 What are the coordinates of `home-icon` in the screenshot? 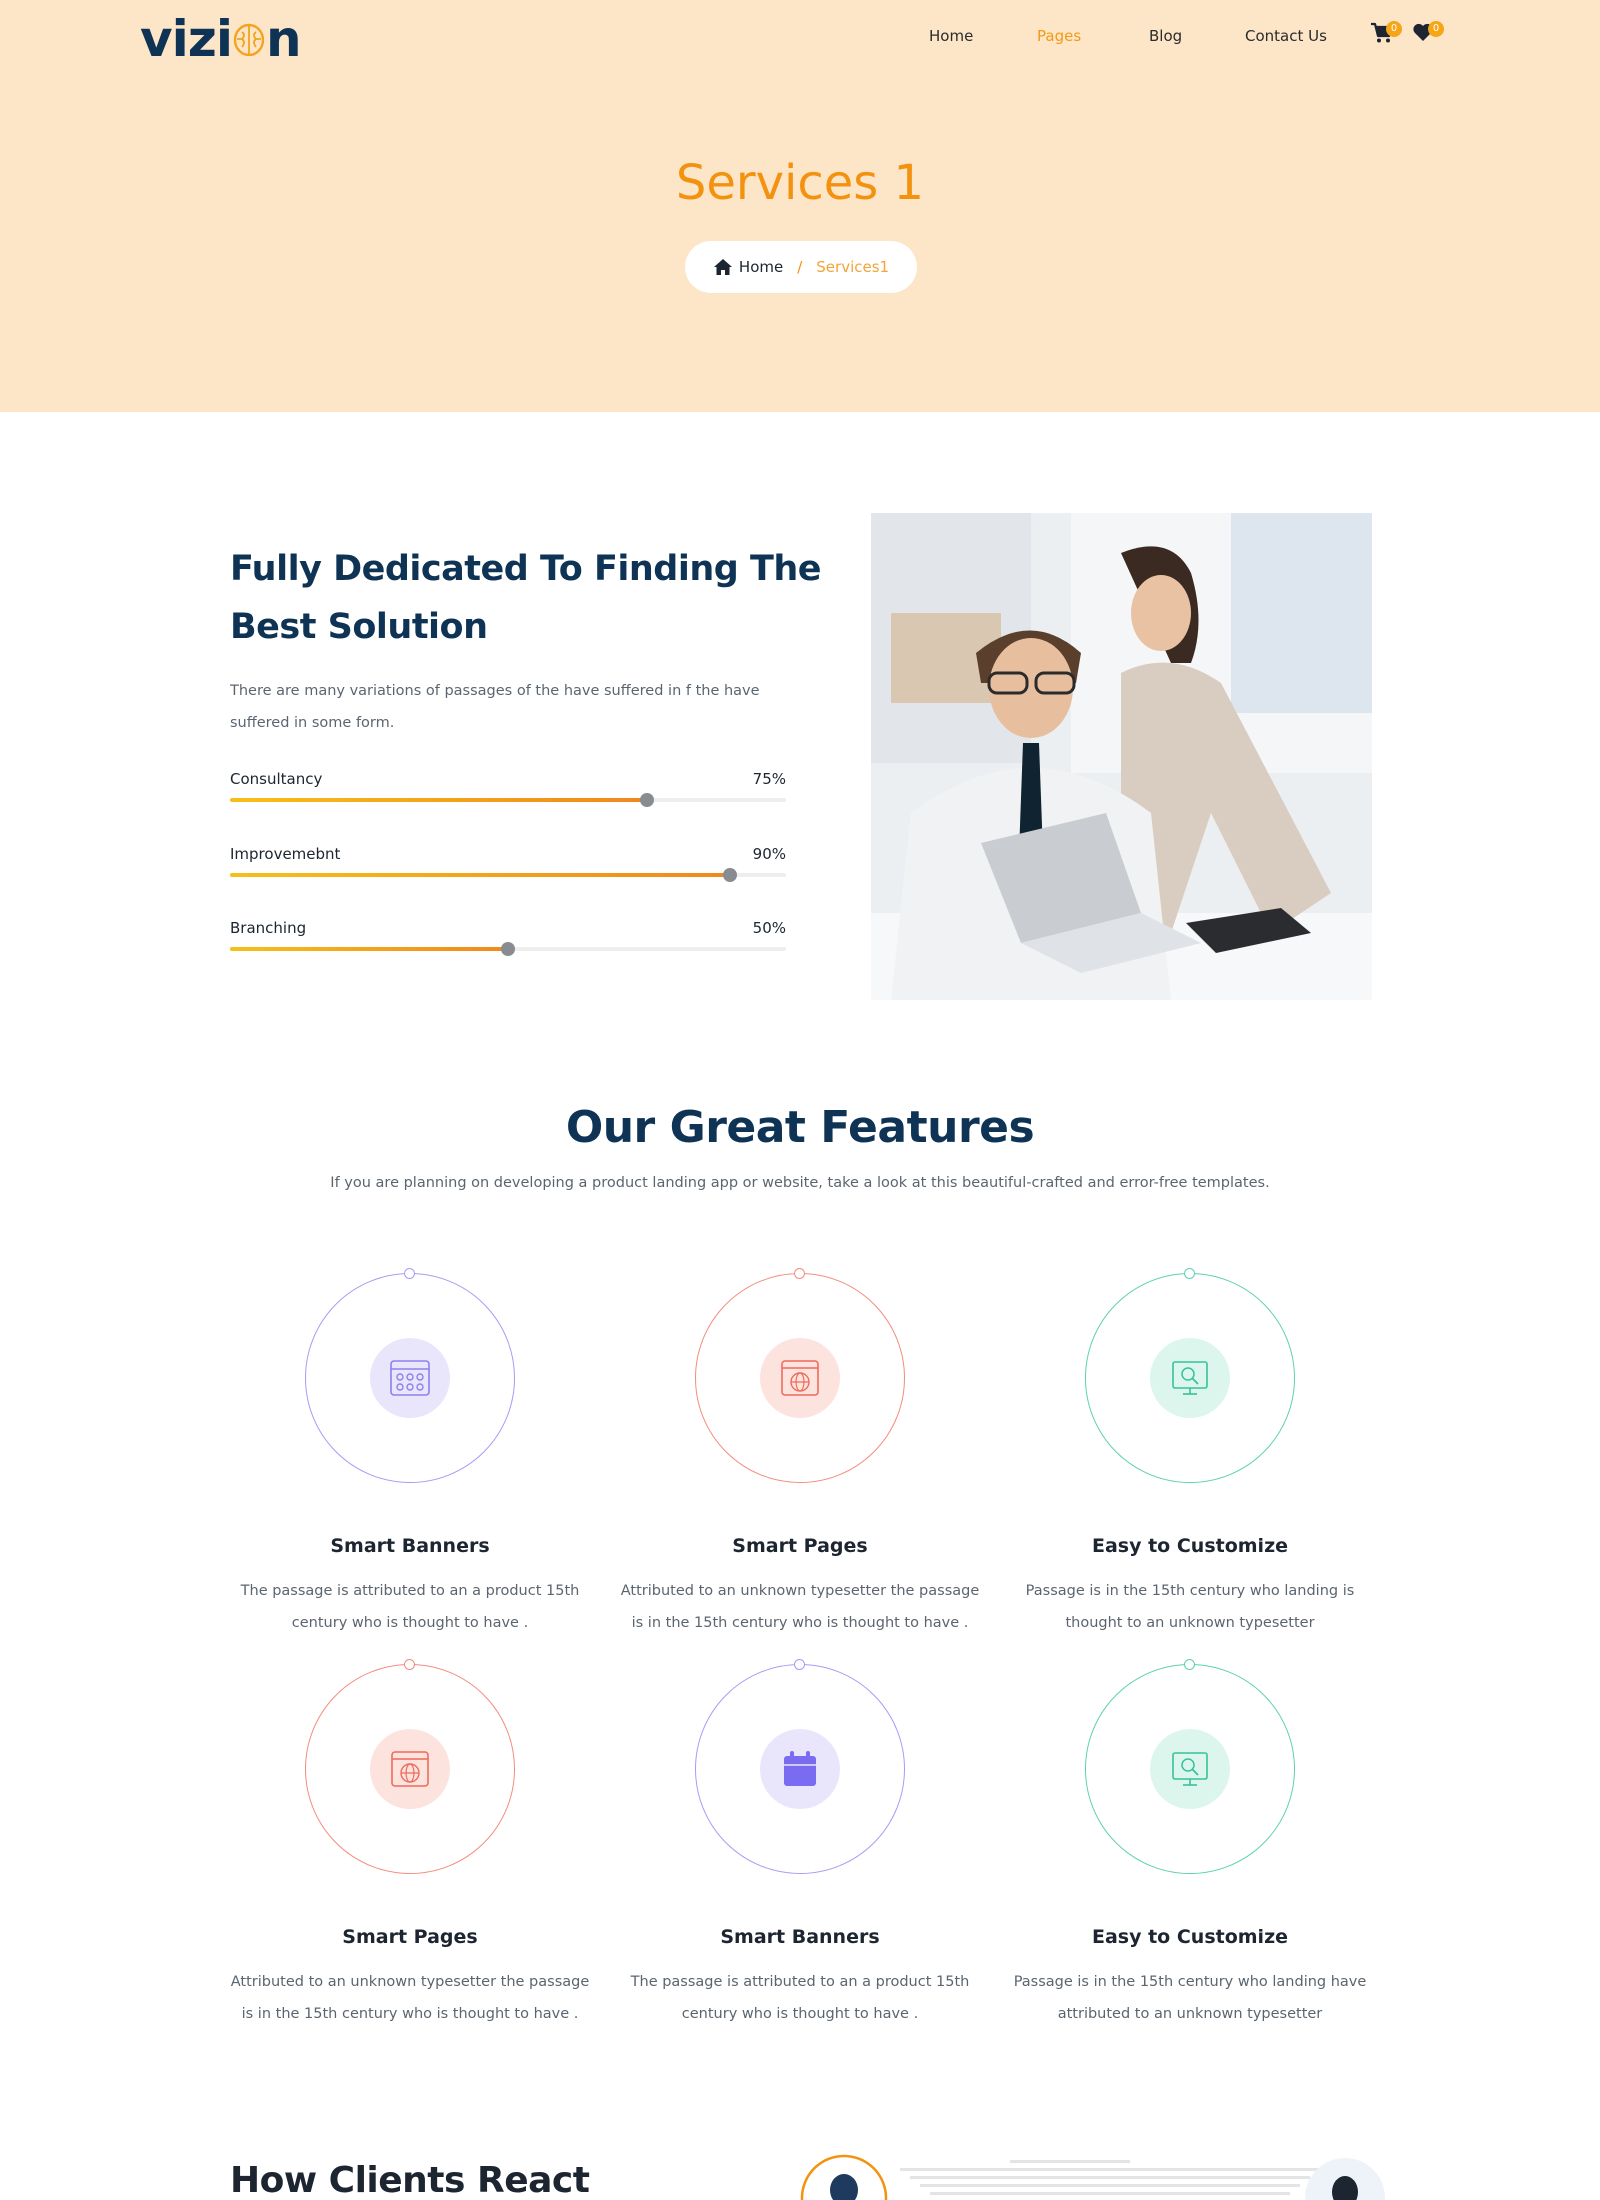 It's located at (722, 267).